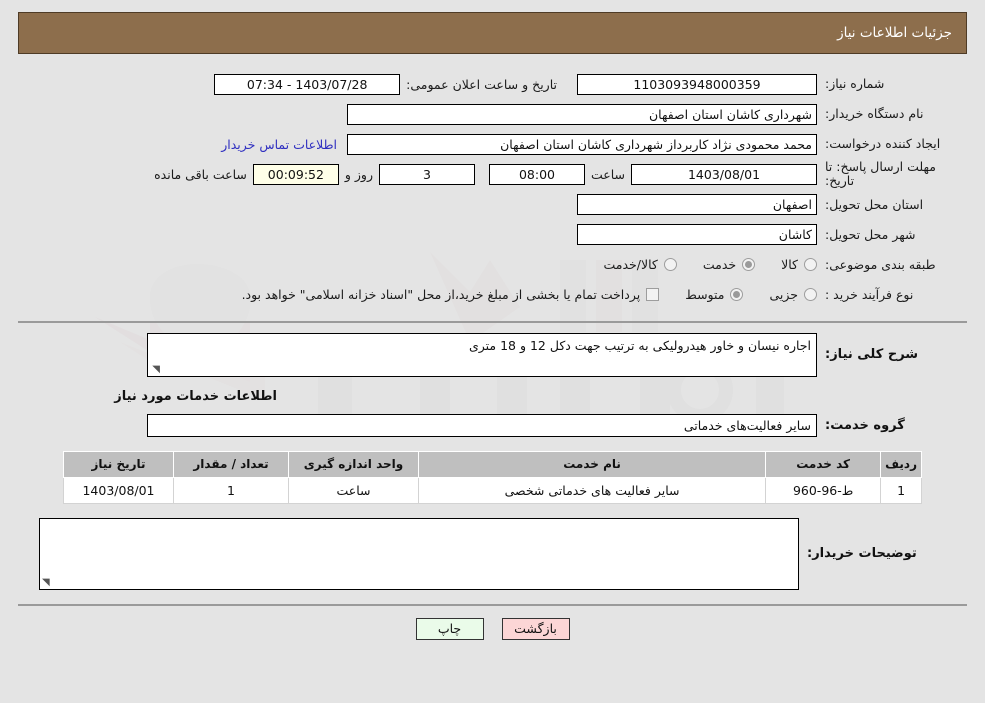 This screenshot has height=703, width=985. Describe the element at coordinates (195, 396) in the screenshot. I see `services-section-title: اطلاعات خدمات مورد نیاز` at that location.